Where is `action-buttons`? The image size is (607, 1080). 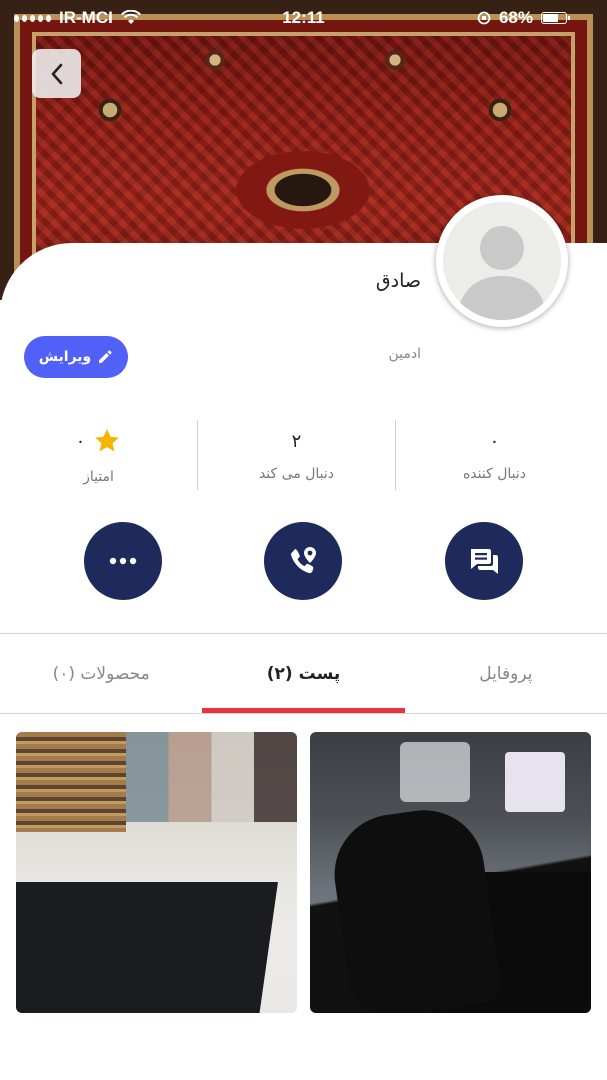
action-buttons is located at coordinates (303, 562).